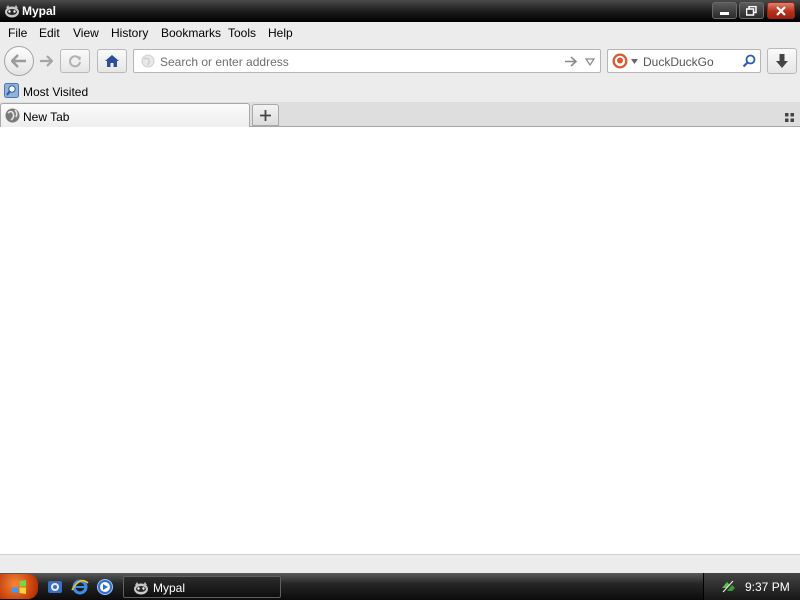 The height and width of the screenshot is (600, 800). Describe the element at coordinates (86, 33) in the screenshot. I see `menu-view: View` at that location.